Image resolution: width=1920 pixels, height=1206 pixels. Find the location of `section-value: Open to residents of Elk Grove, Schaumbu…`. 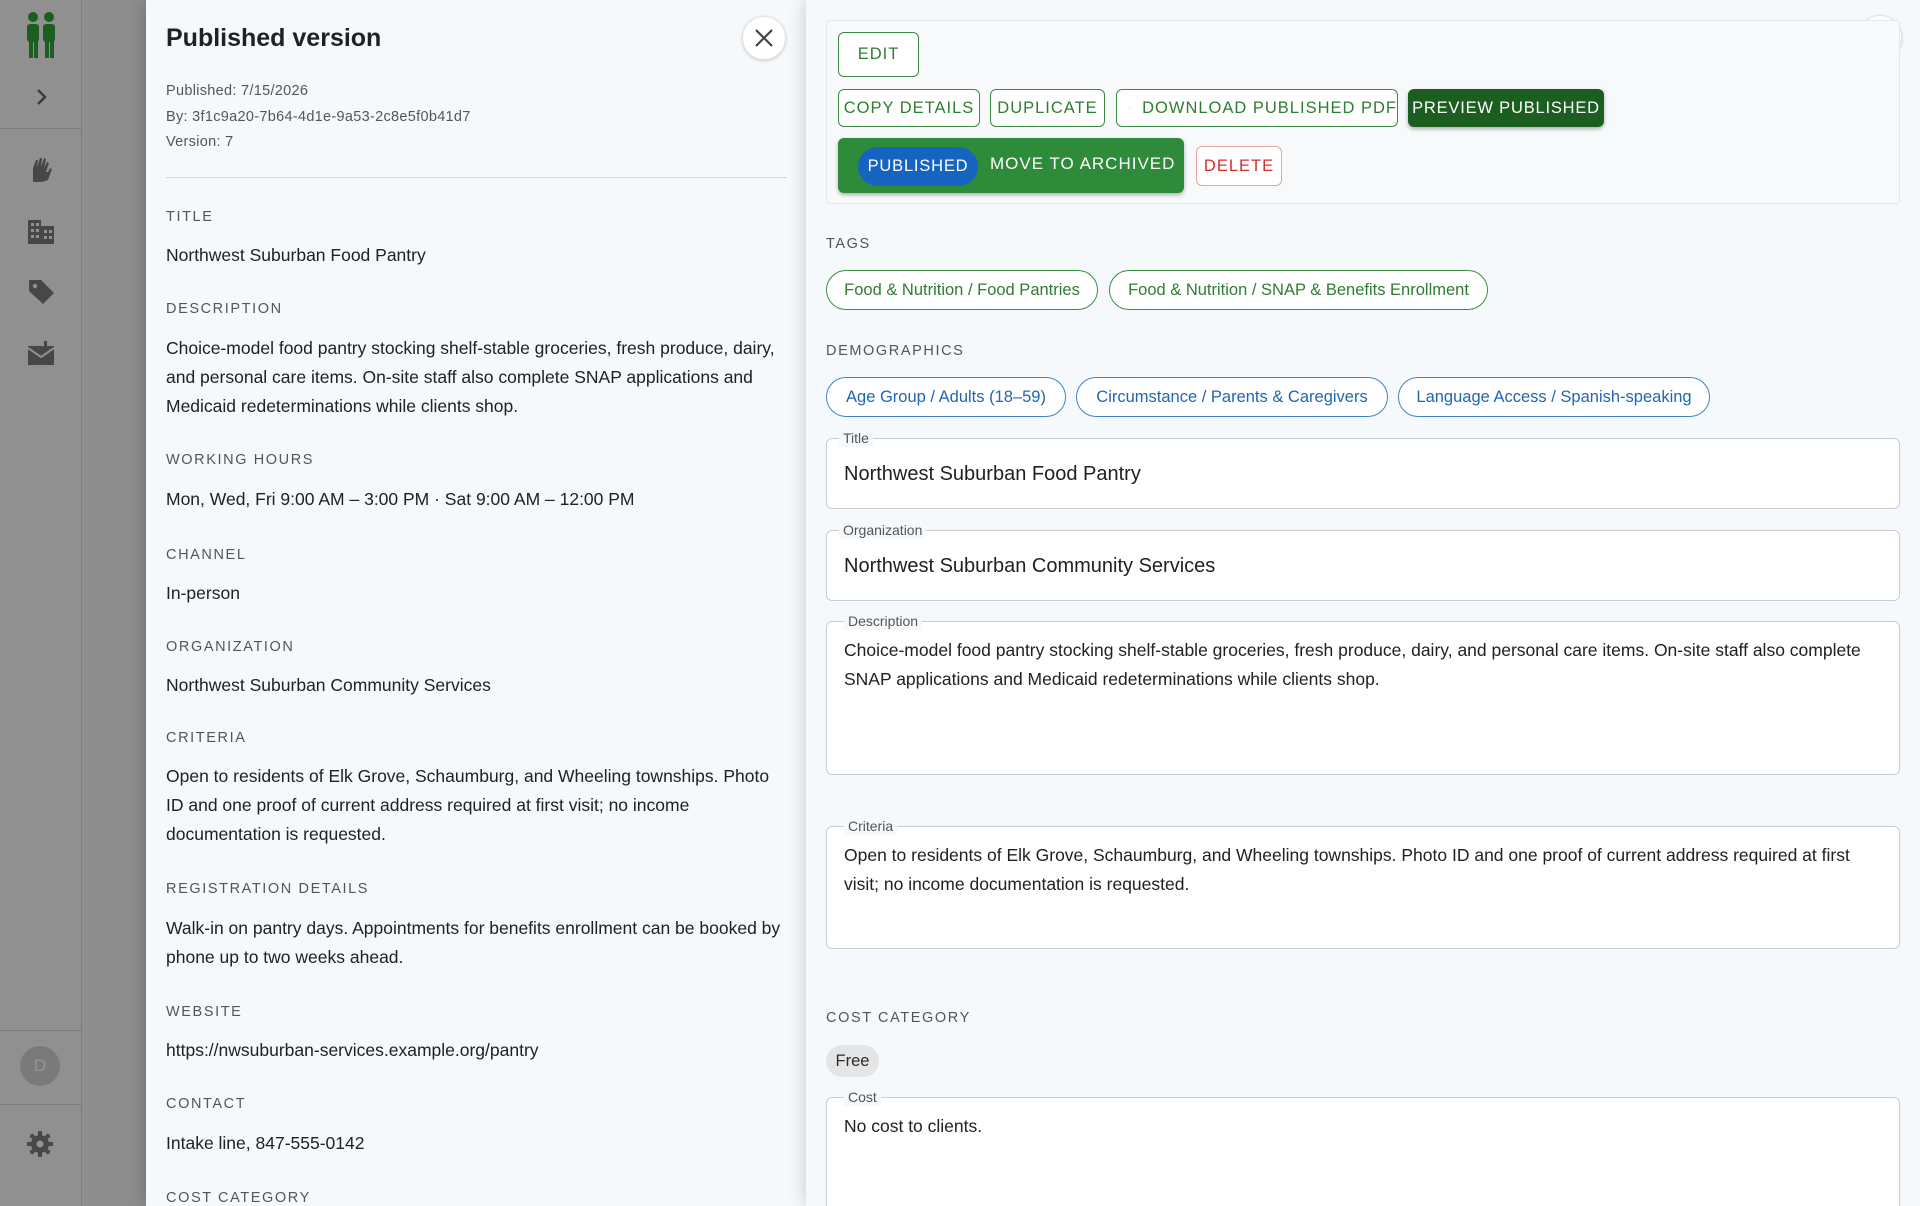

section-value: Open to residents of Elk Grove, Schaumbu… is located at coordinates (468, 805).